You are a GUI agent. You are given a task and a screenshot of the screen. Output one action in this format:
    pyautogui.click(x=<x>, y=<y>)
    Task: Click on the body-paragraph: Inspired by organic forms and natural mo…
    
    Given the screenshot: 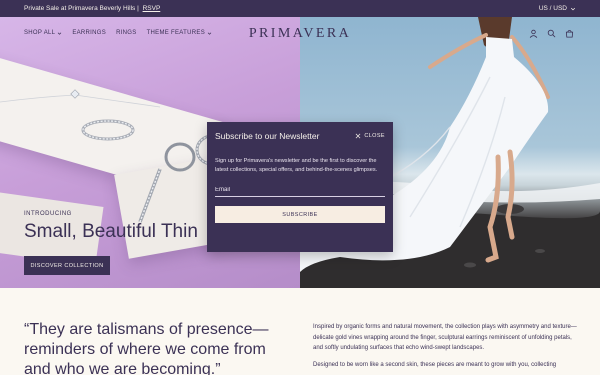 What is the action you would take?
    pyautogui.click(x=445, y=337)
    